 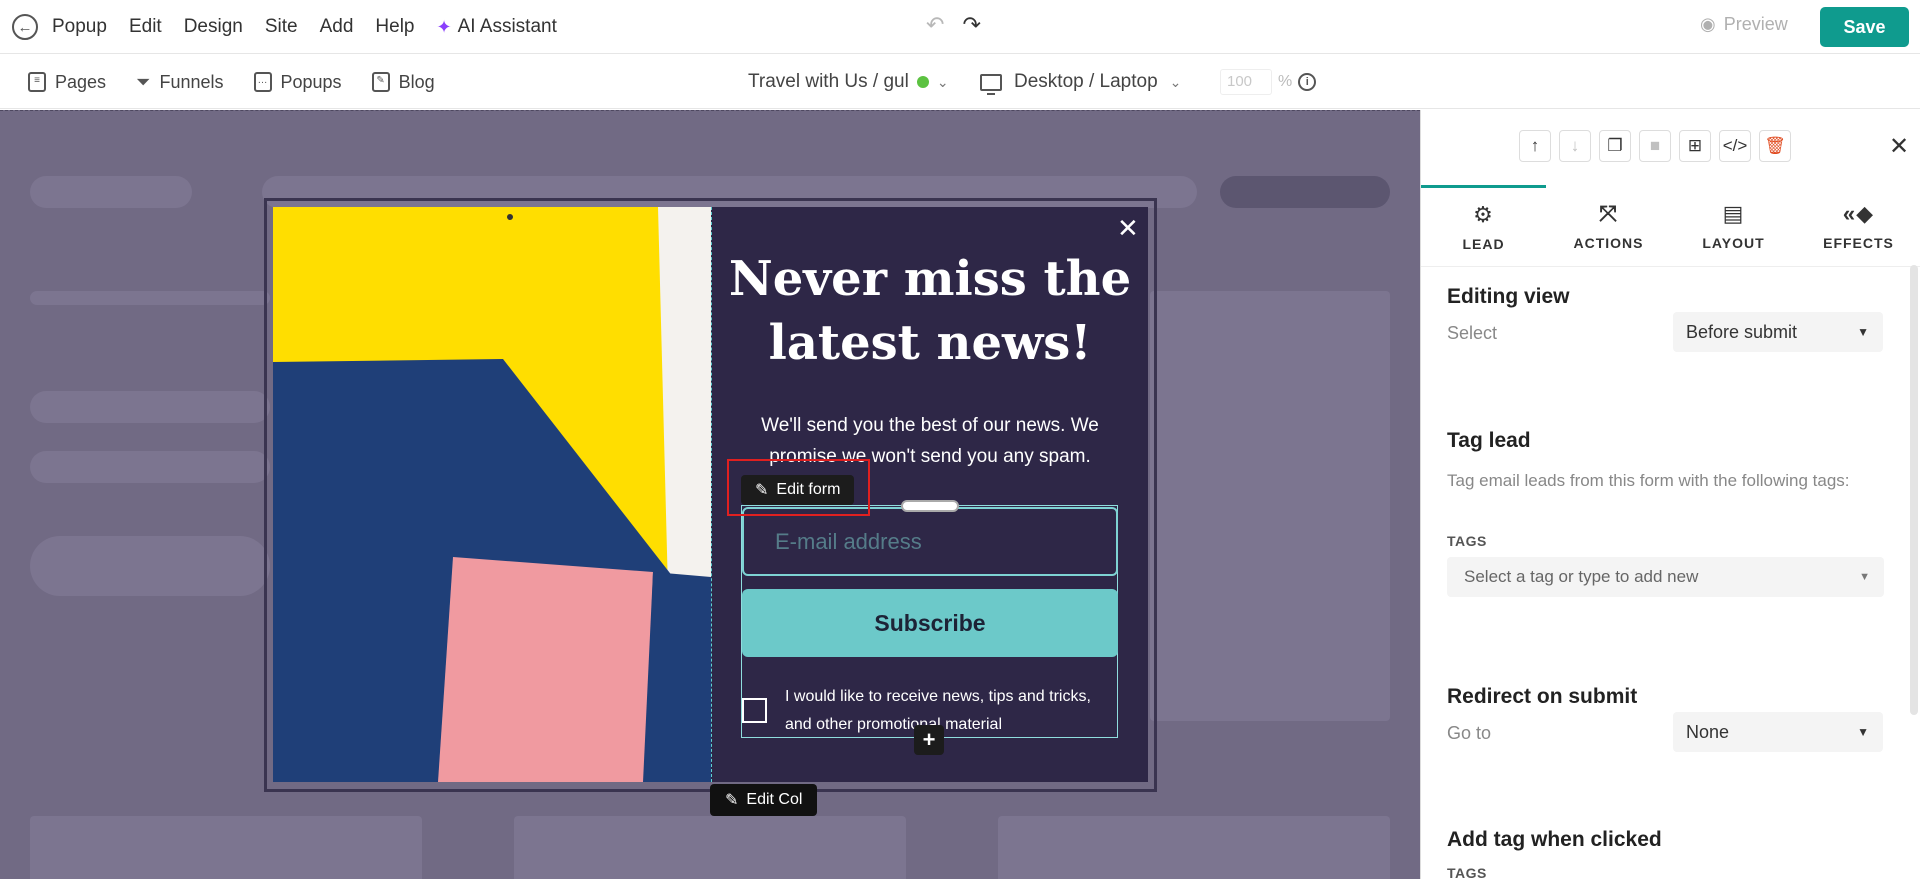 I want to click on tab-lead: ⚙ LEAD, so click(x=1483, y=225).